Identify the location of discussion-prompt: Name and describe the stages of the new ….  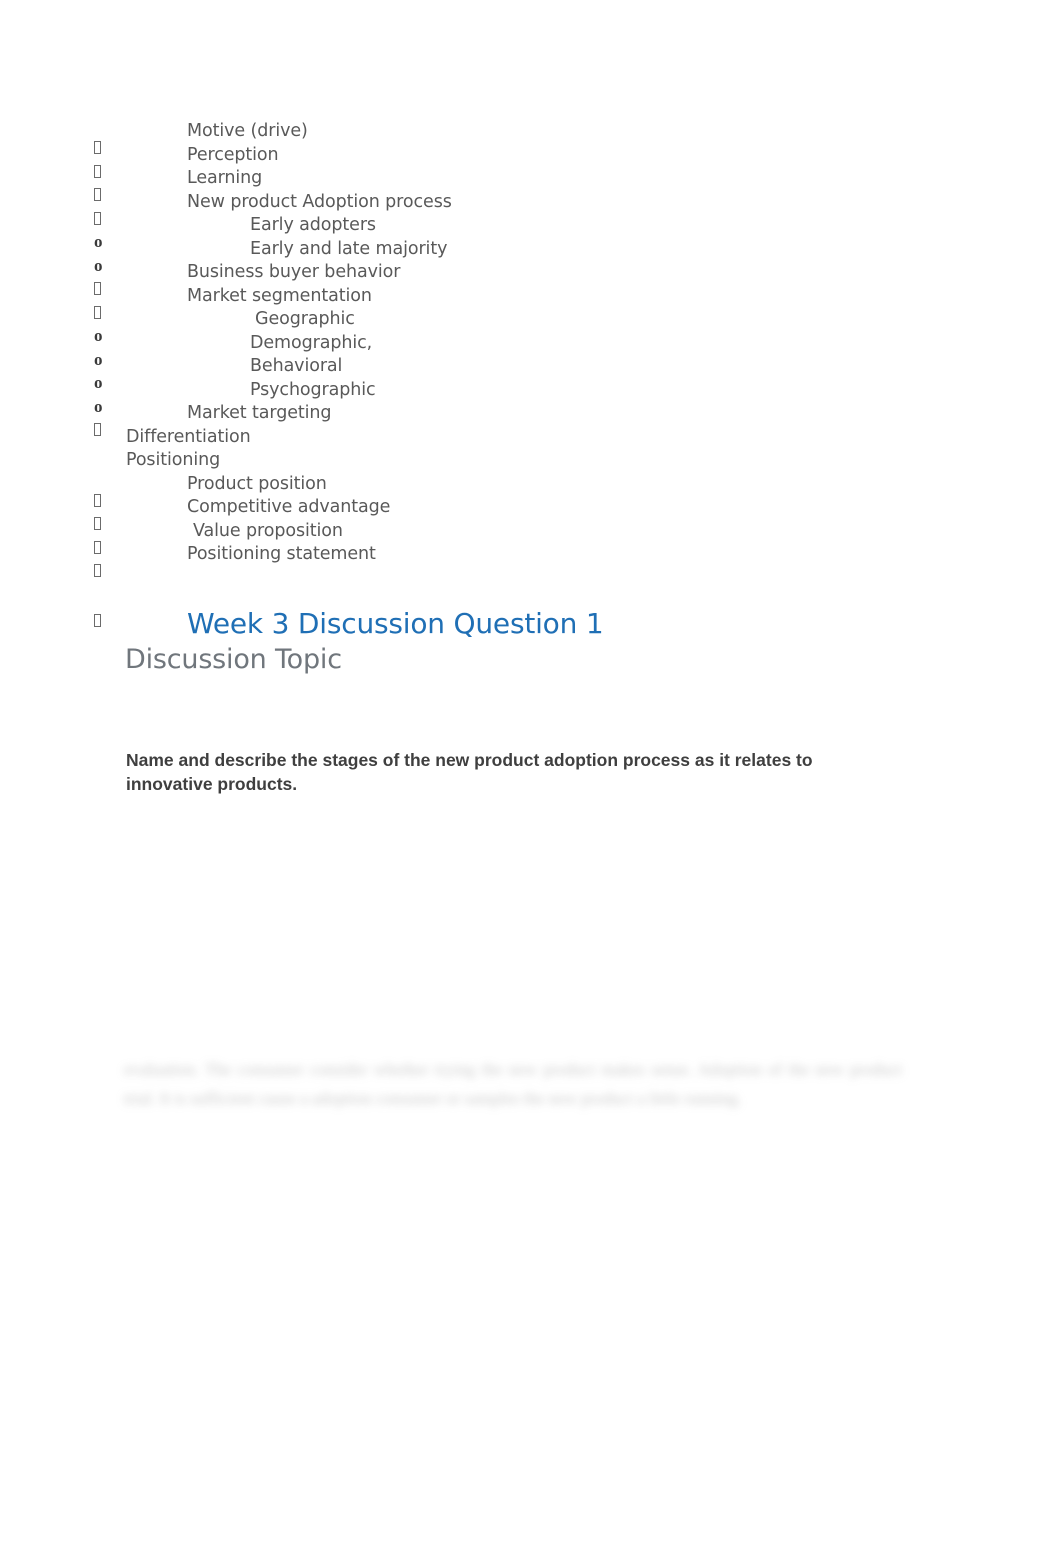
(469, 772).